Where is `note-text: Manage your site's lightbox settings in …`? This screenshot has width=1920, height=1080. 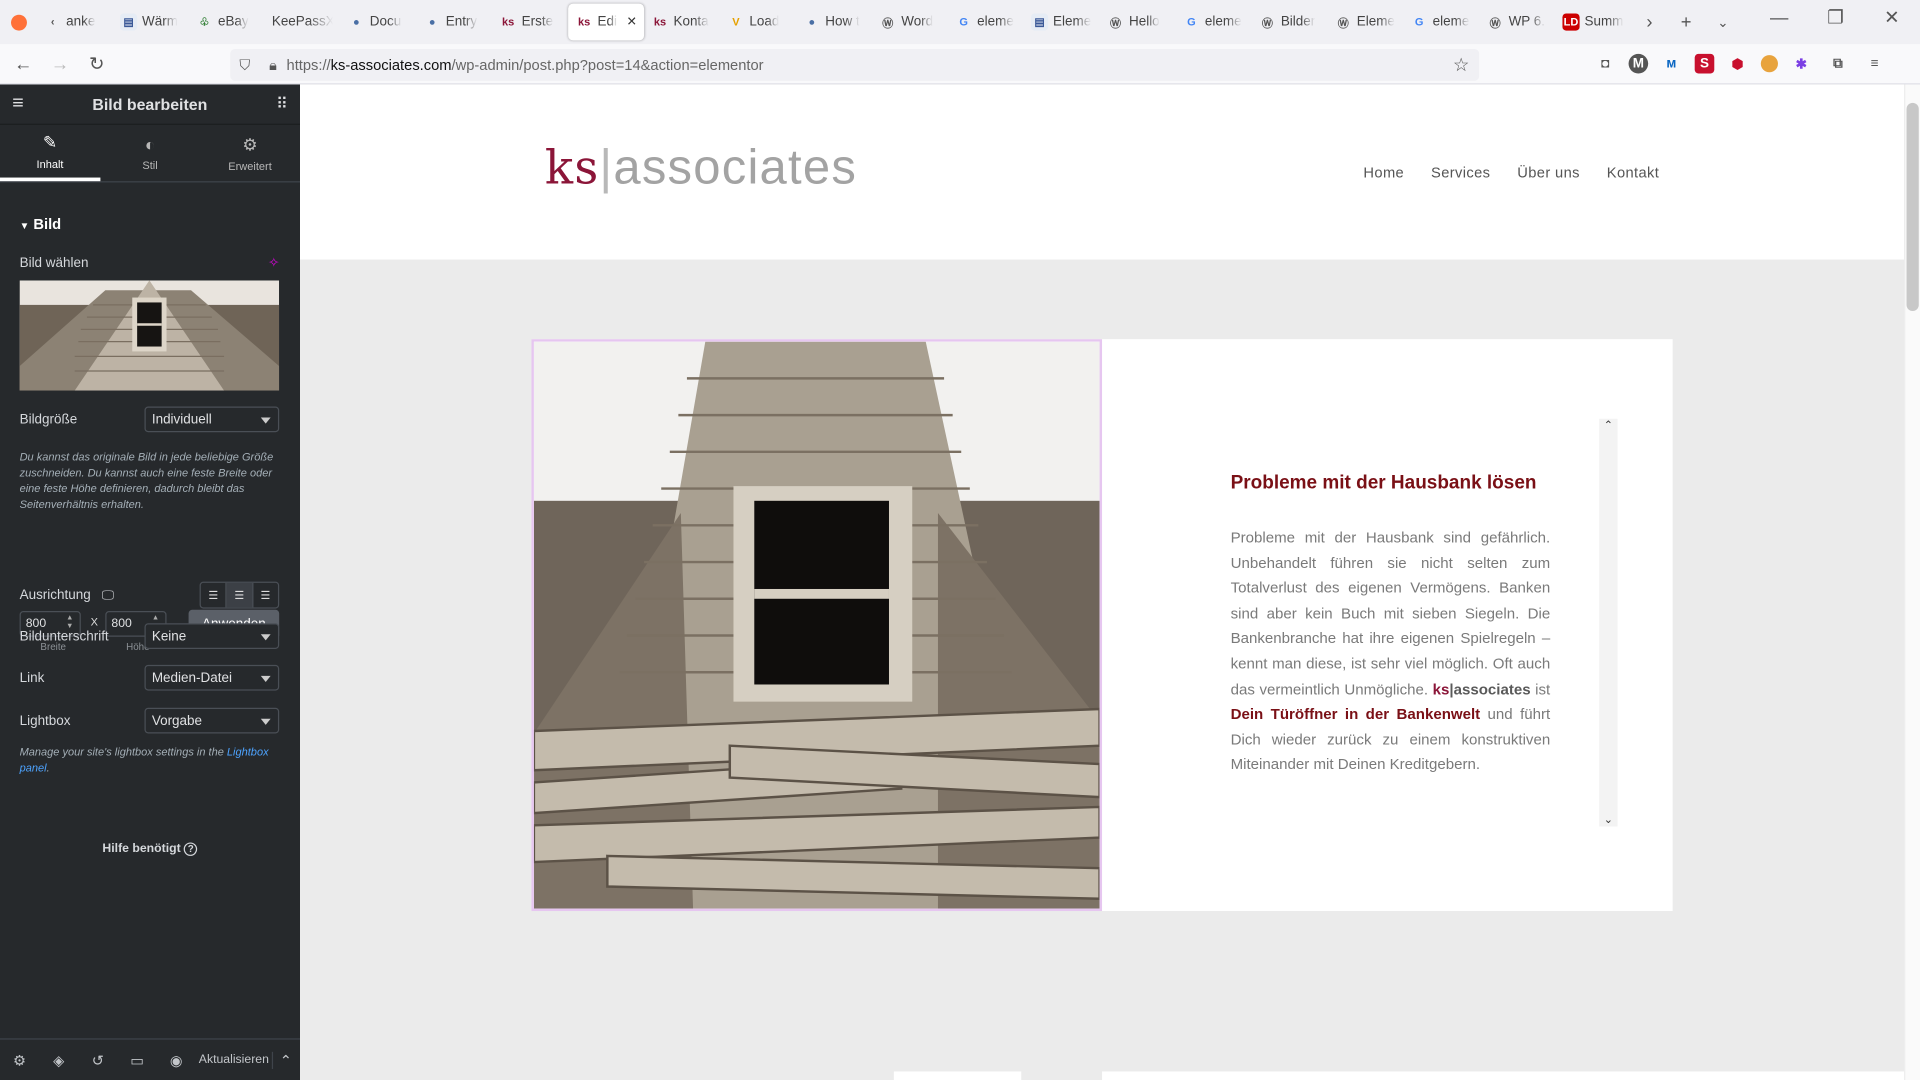 note-text: Manage your site's lightbox settings in … is located at coordinates (123, 751).